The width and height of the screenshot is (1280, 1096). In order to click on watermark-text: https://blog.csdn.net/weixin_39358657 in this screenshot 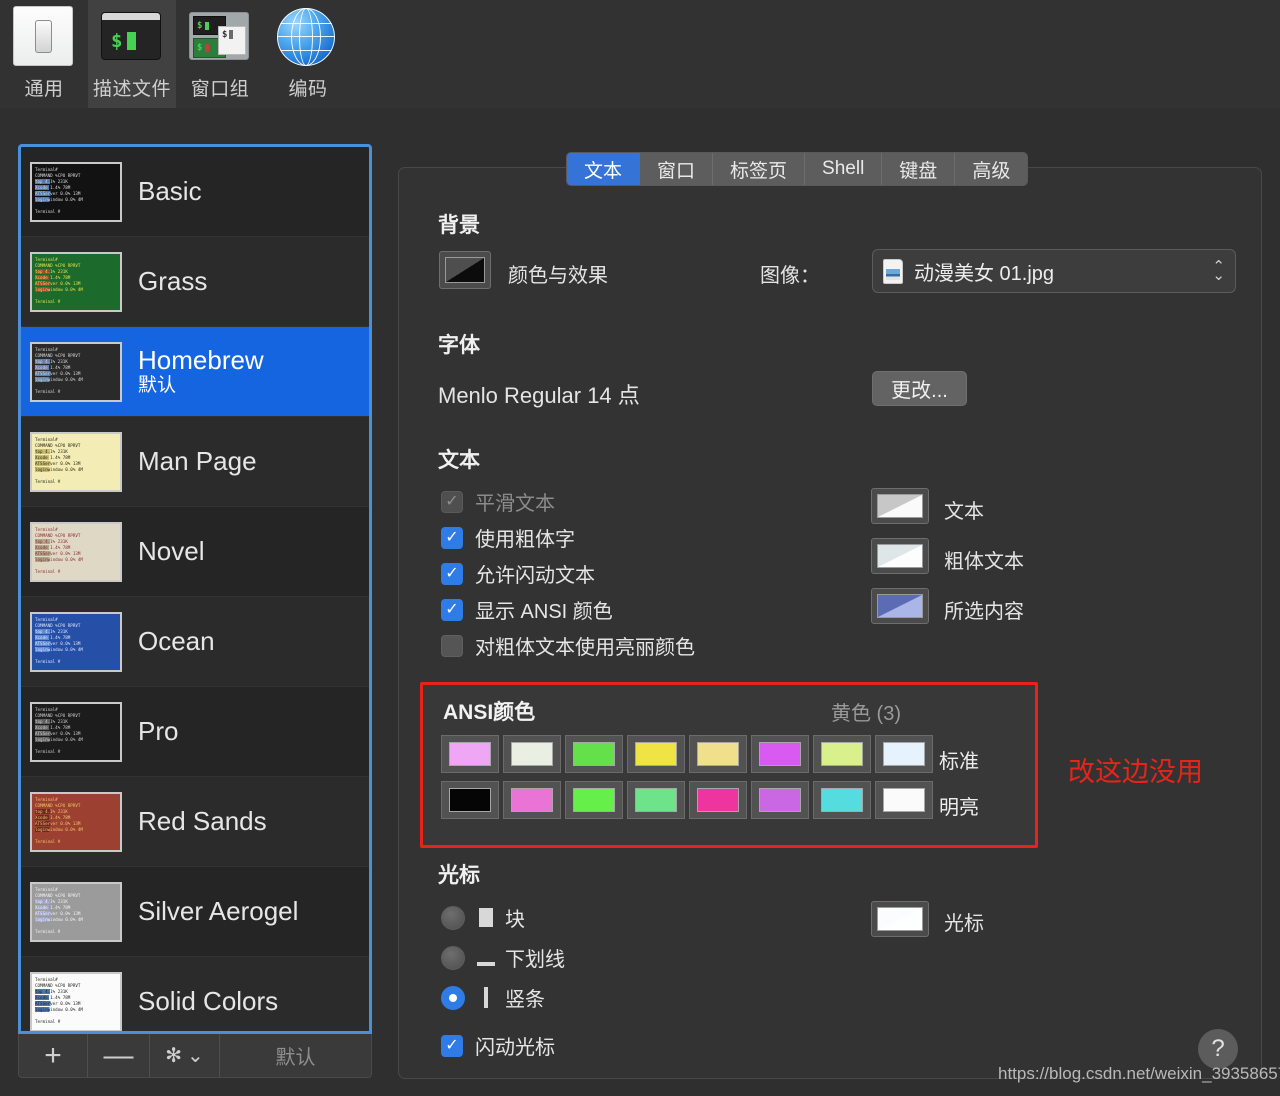, I will do `click(1139, 1073)`.